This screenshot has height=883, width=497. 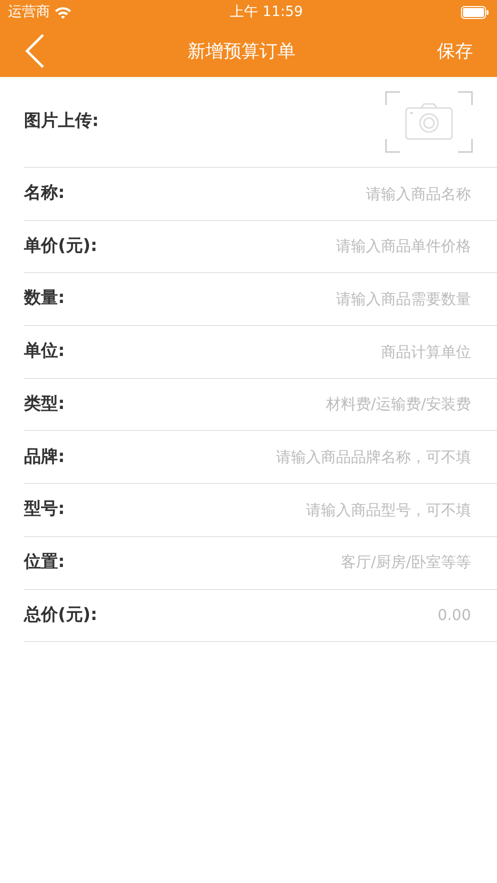 What do you see at coordinates (272, 510) in the screenshot?
I see `text-input: 请输入商品型号，可不填` at bounding box center [272, 510].